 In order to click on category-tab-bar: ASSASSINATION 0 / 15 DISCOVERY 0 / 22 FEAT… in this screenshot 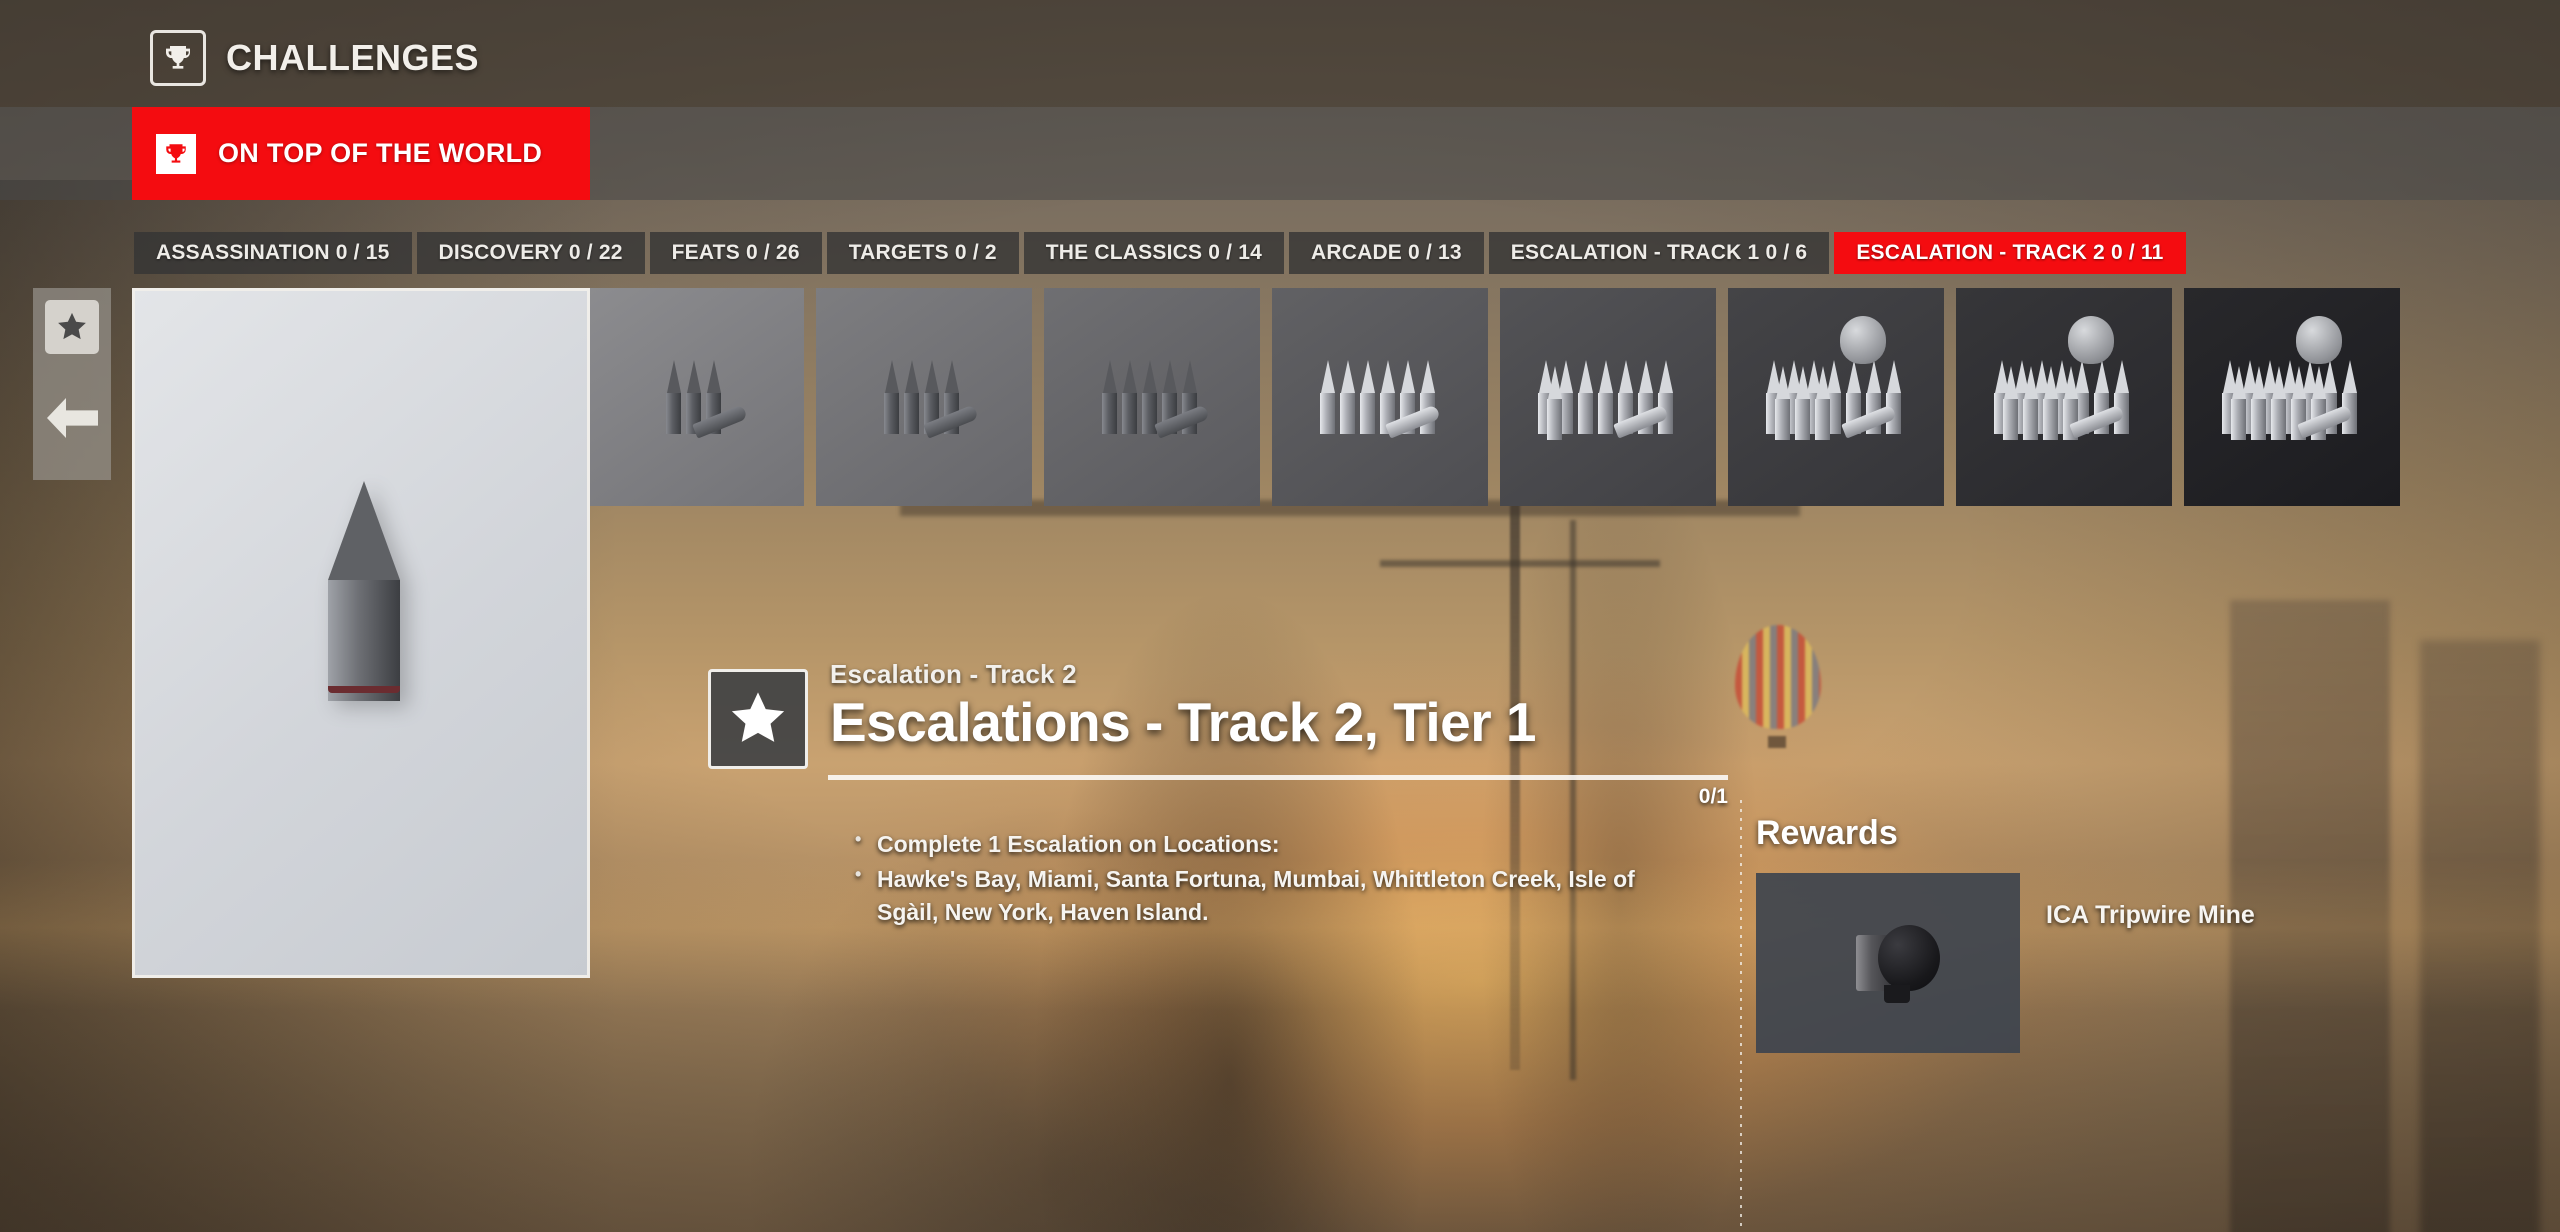, I will do `click(1160, 253)`.